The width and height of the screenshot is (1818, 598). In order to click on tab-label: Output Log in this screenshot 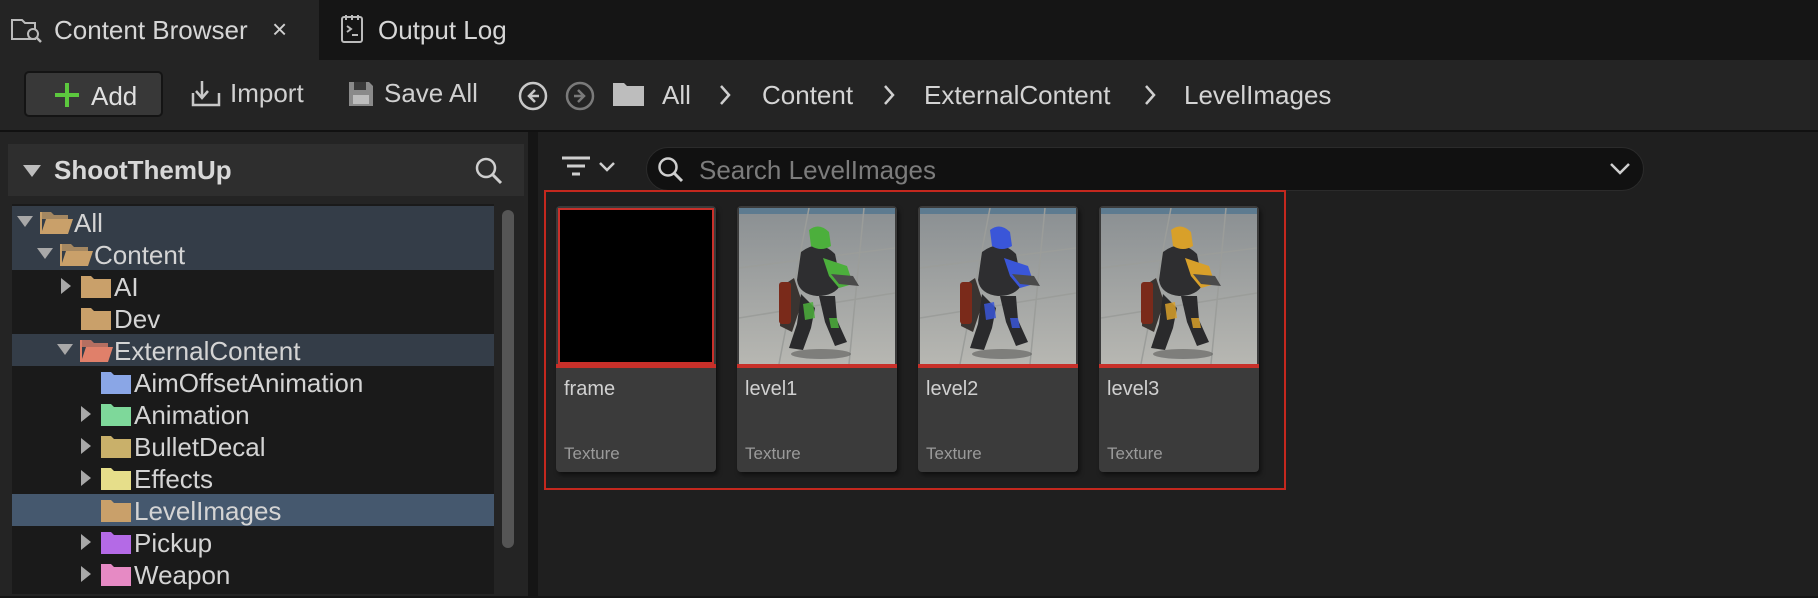, I will do `click(442, 30)`.